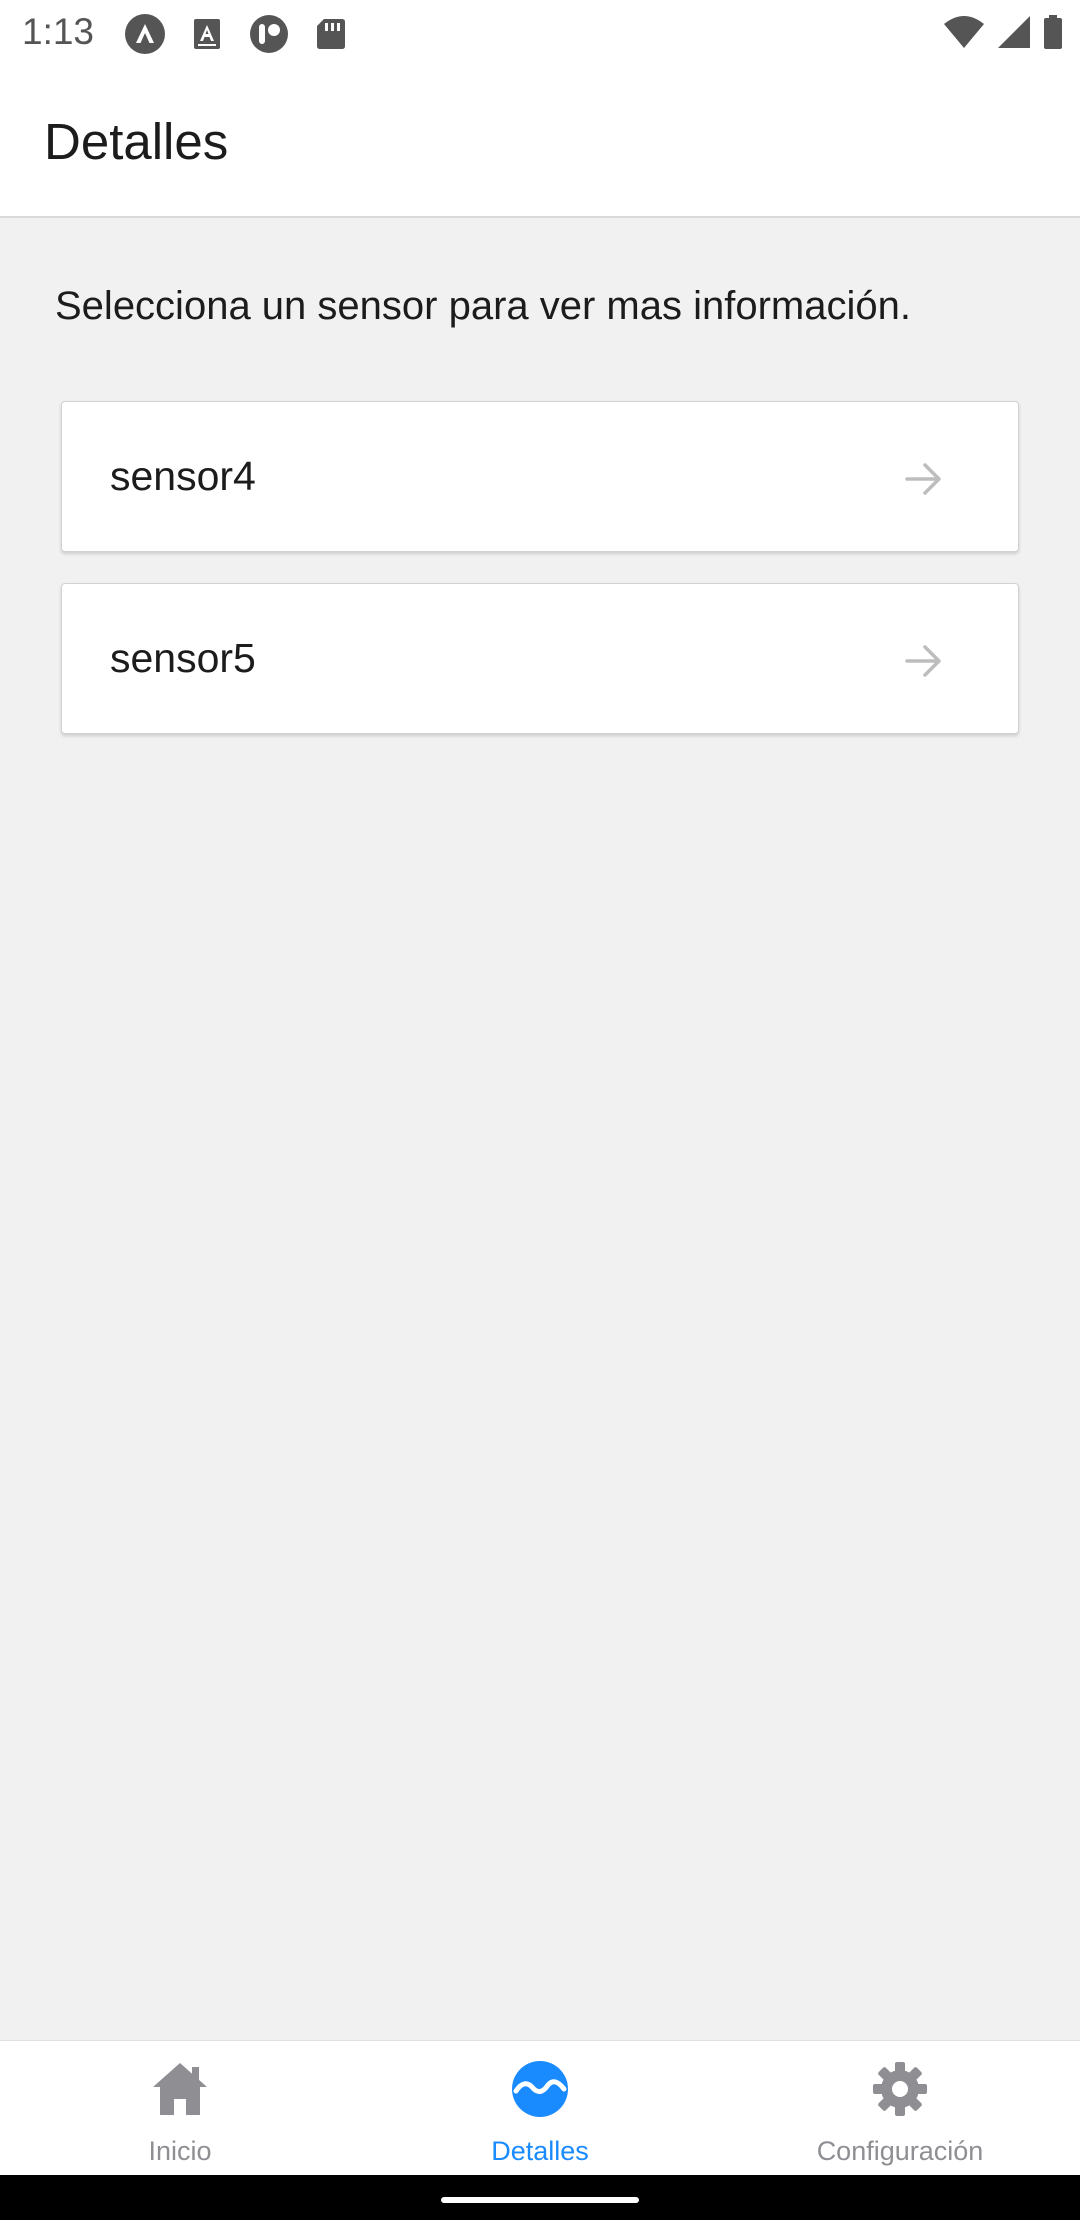 The width and height of the screenshot is (1080, 2220). Describe the element at coordinates (145, 34) in the screenshot. I see `app-icon-a` at that location.